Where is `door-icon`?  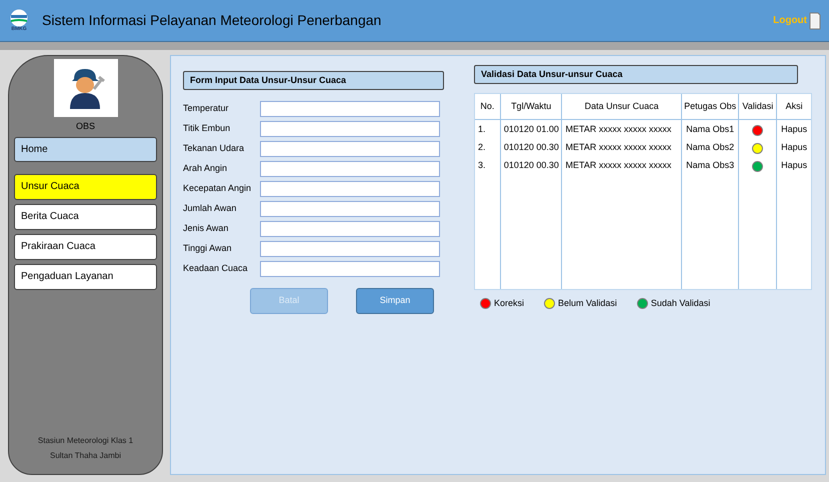
door-icon is located at coordinates (815, 21).